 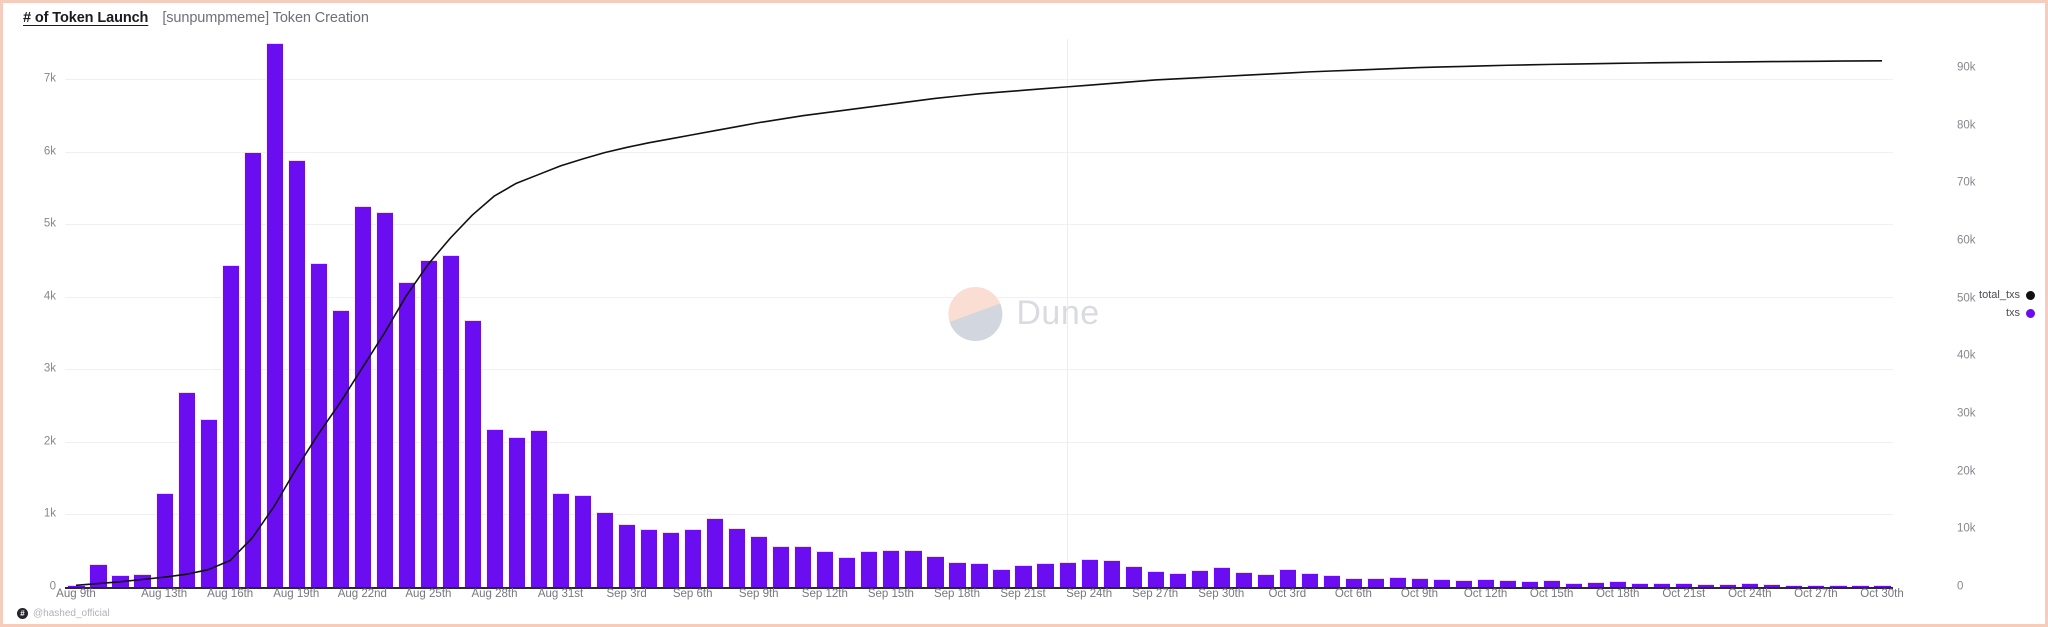 I want to click on x-tick: Oct 18th, so click(x=1617, y=594).